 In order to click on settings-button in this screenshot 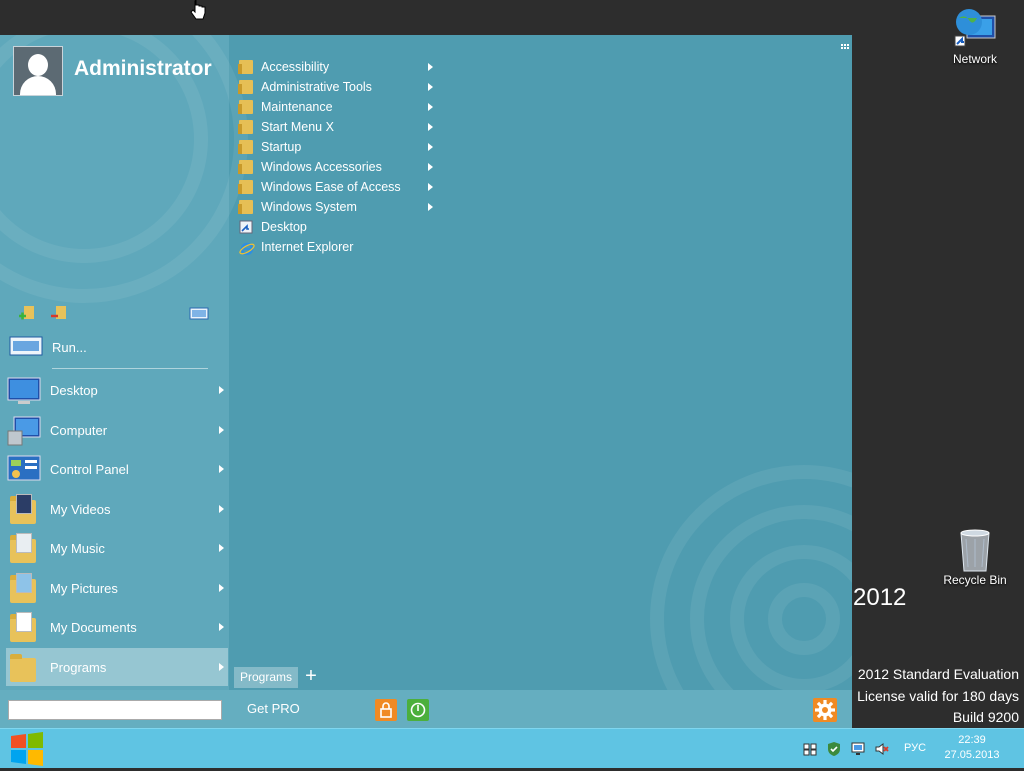, I will do `click(825, 710)`.